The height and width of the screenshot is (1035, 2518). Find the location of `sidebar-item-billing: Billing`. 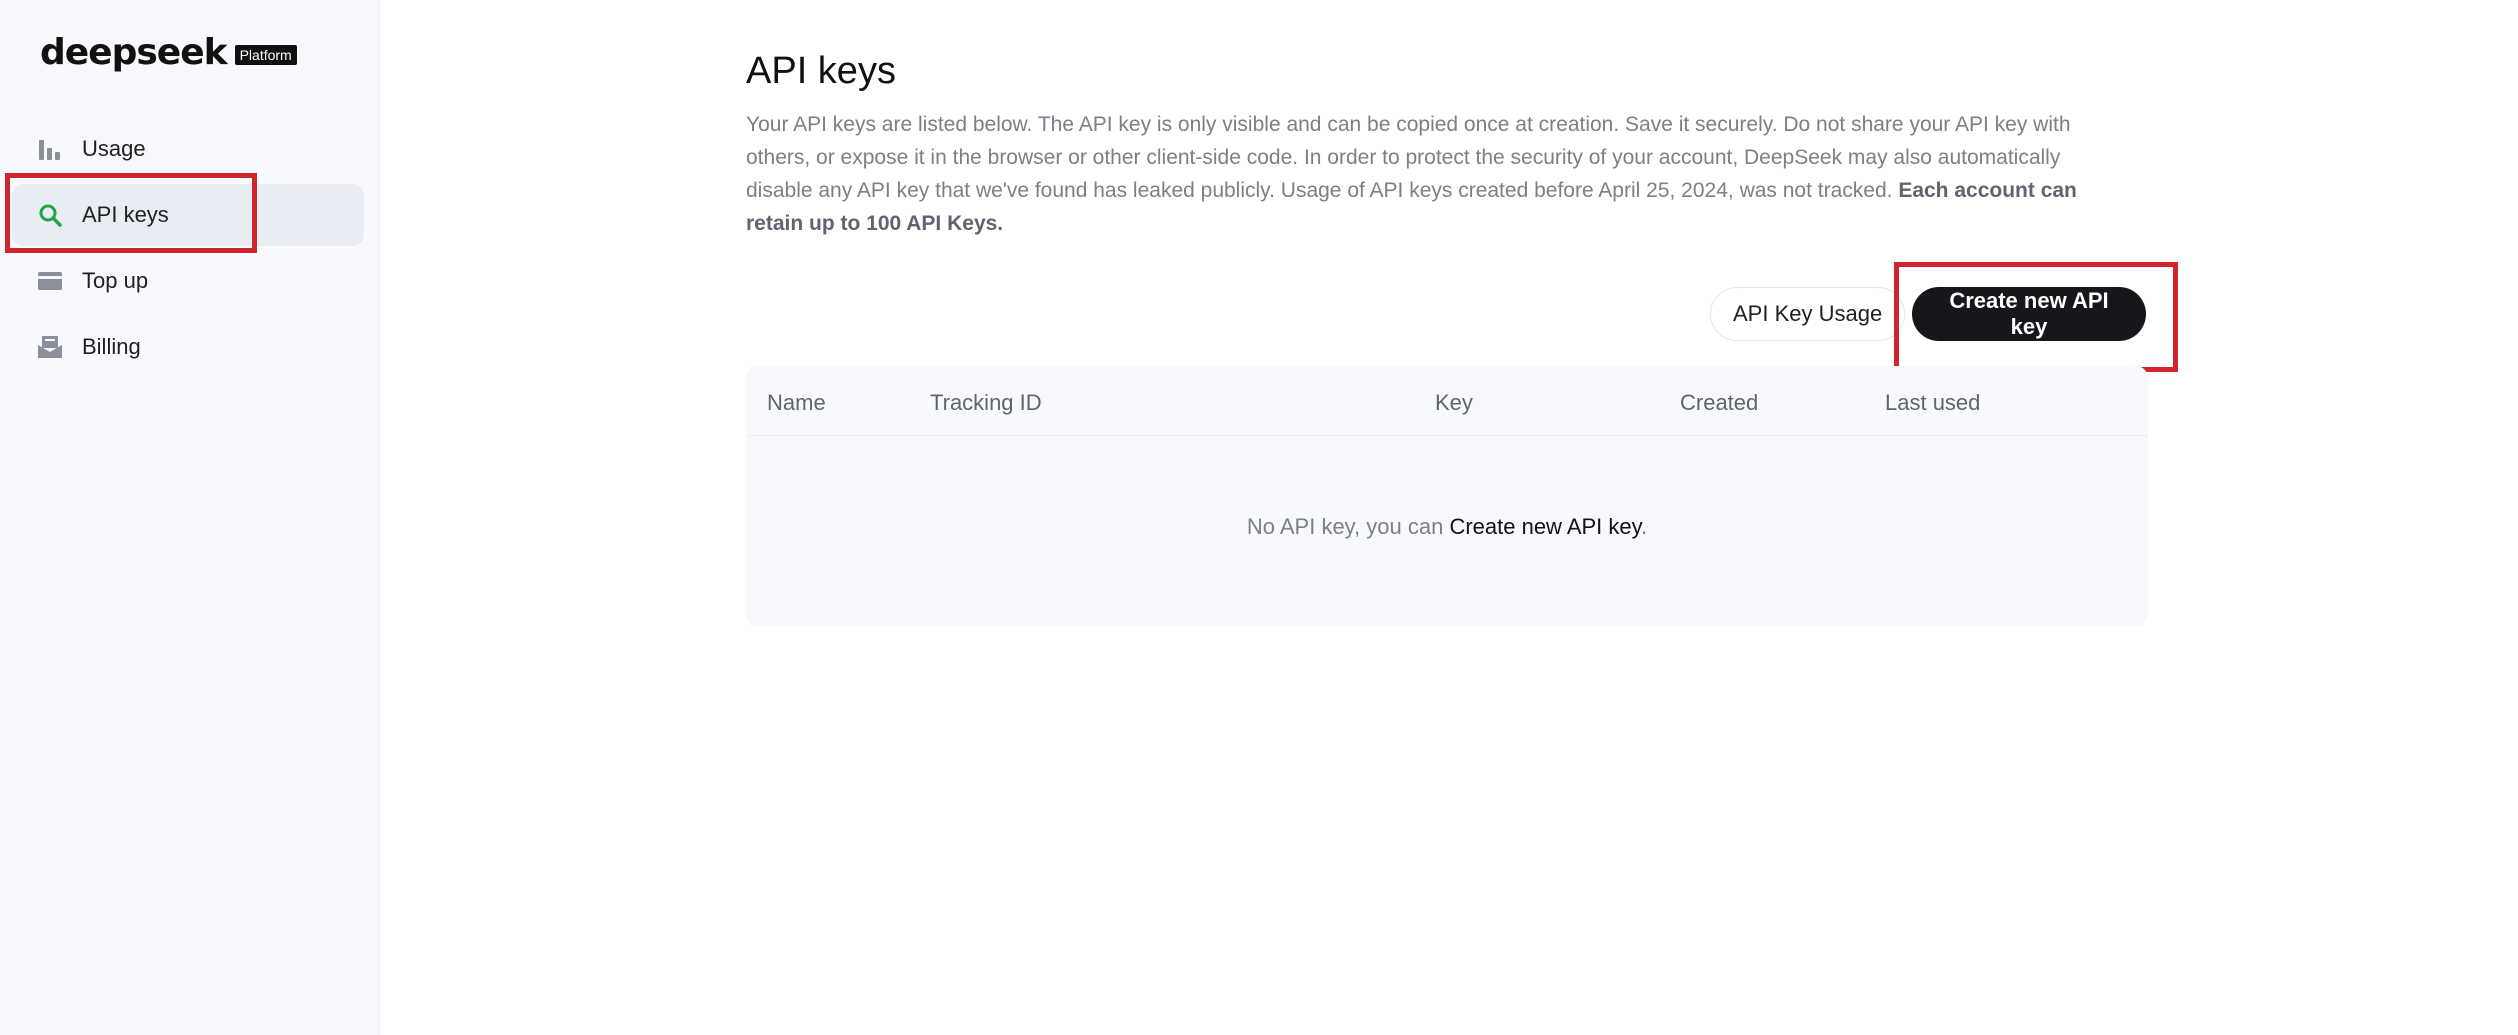

sidebar-item-billing: Billing is located at coordinates (188, 347).